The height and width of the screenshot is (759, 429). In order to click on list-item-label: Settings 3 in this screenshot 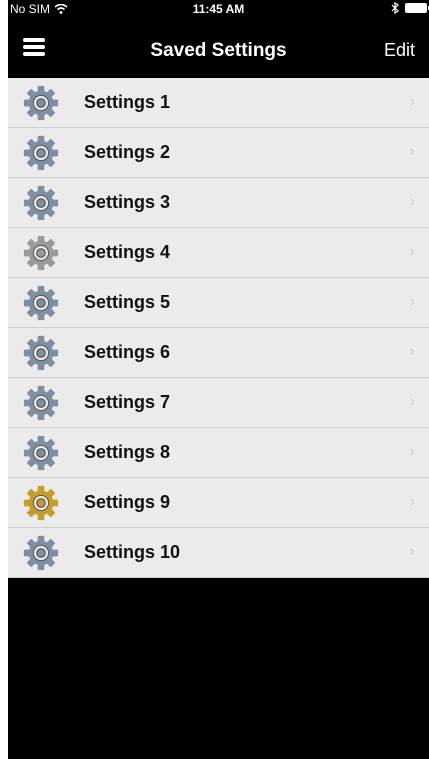, I will do `click(127, 202)`.